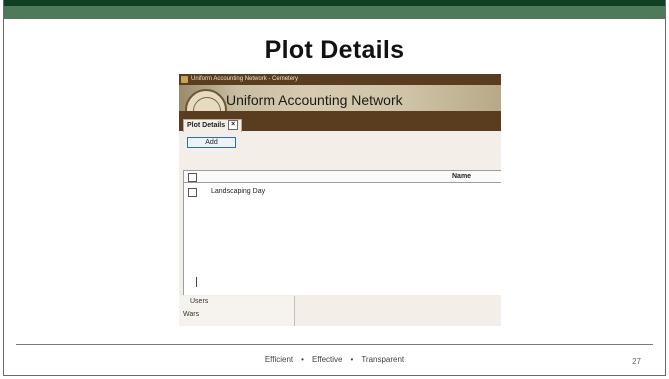  Describe the element at coordinates (334, 12) in the screenshot. I see `slide-top-accent-bar` at that location.